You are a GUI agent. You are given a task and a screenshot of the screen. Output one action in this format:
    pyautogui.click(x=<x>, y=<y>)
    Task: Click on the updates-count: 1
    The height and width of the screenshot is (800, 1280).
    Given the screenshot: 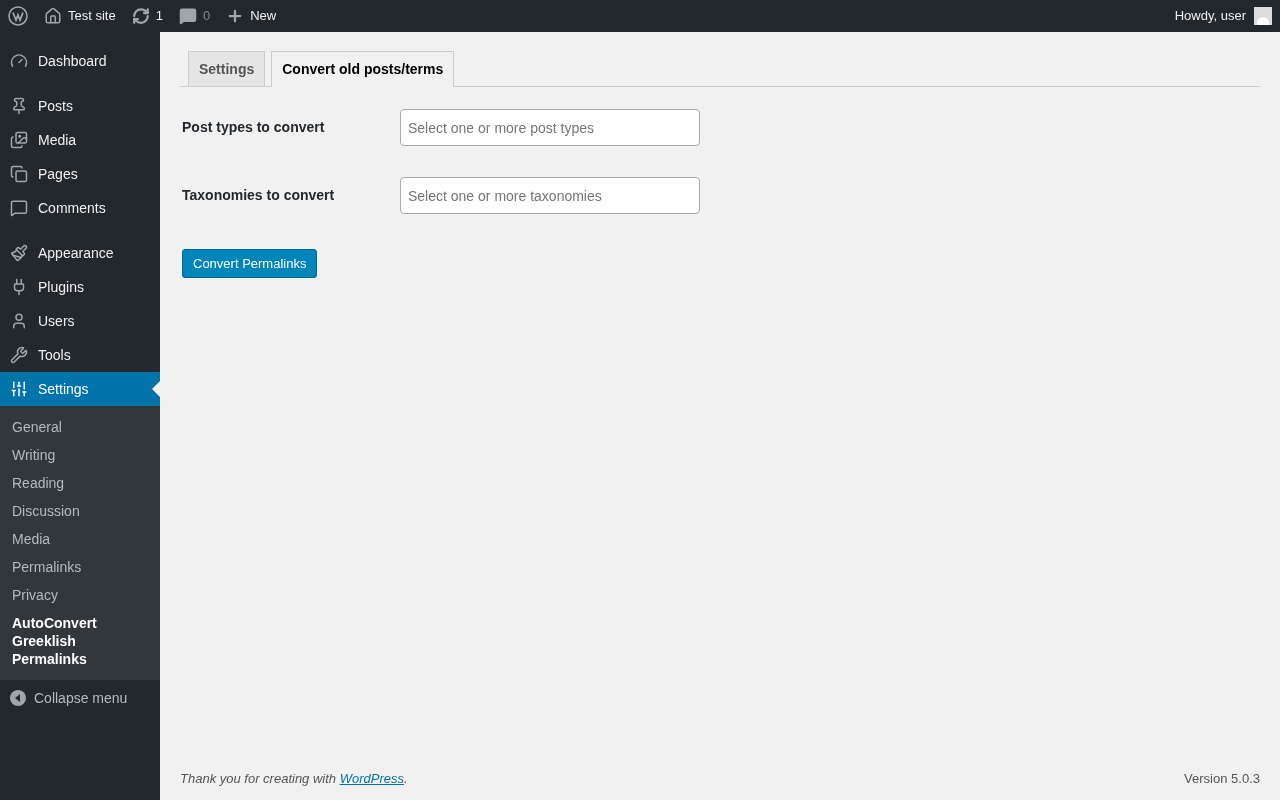 What is the action you would take?
    pyautogui.click(x=159, y=16)
    